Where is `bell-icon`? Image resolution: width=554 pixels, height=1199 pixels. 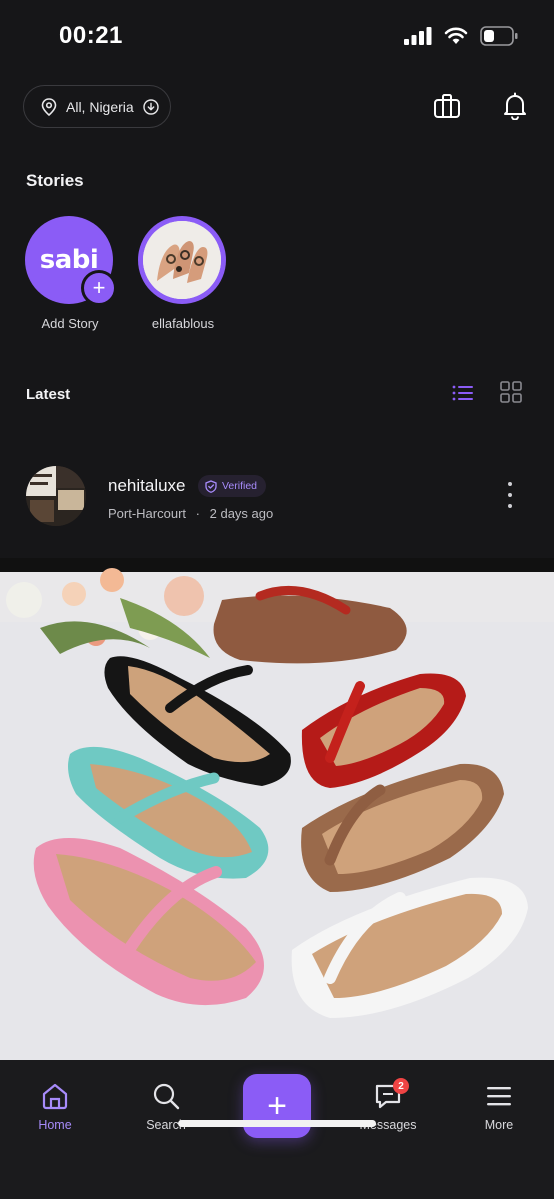 bell-icon is located at coordinates (515, 106).